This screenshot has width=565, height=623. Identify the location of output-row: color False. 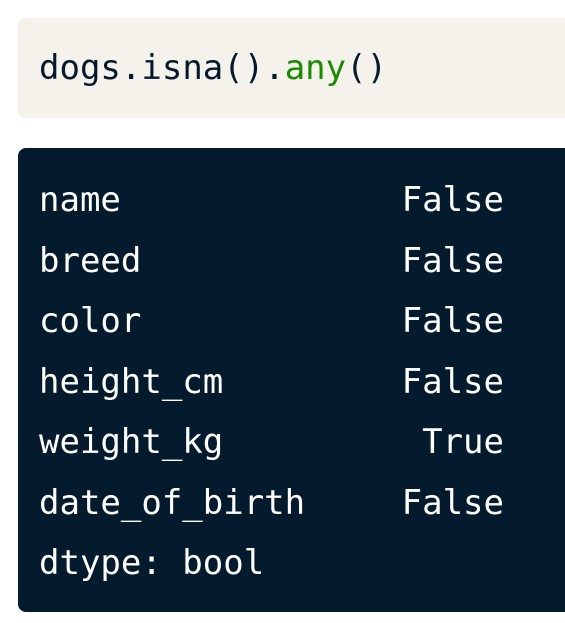
(302, 321).